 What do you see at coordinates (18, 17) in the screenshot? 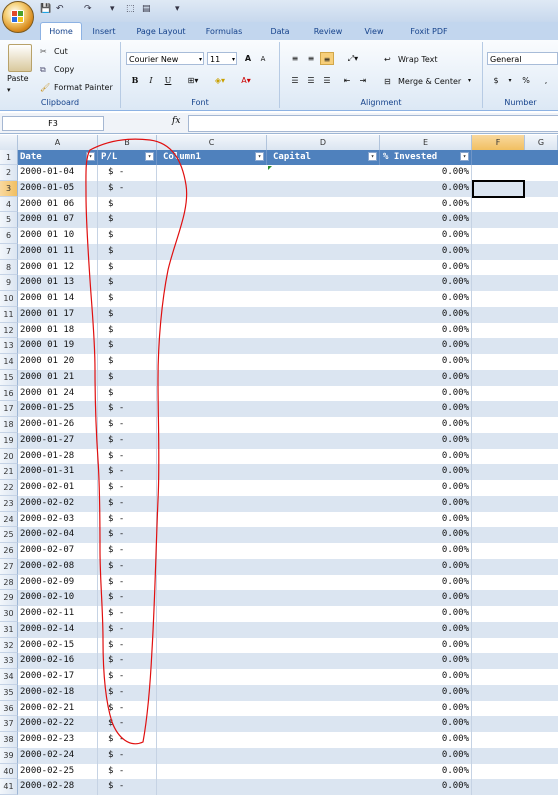
I see `office-button-icon` at bounding box center [18, 17].